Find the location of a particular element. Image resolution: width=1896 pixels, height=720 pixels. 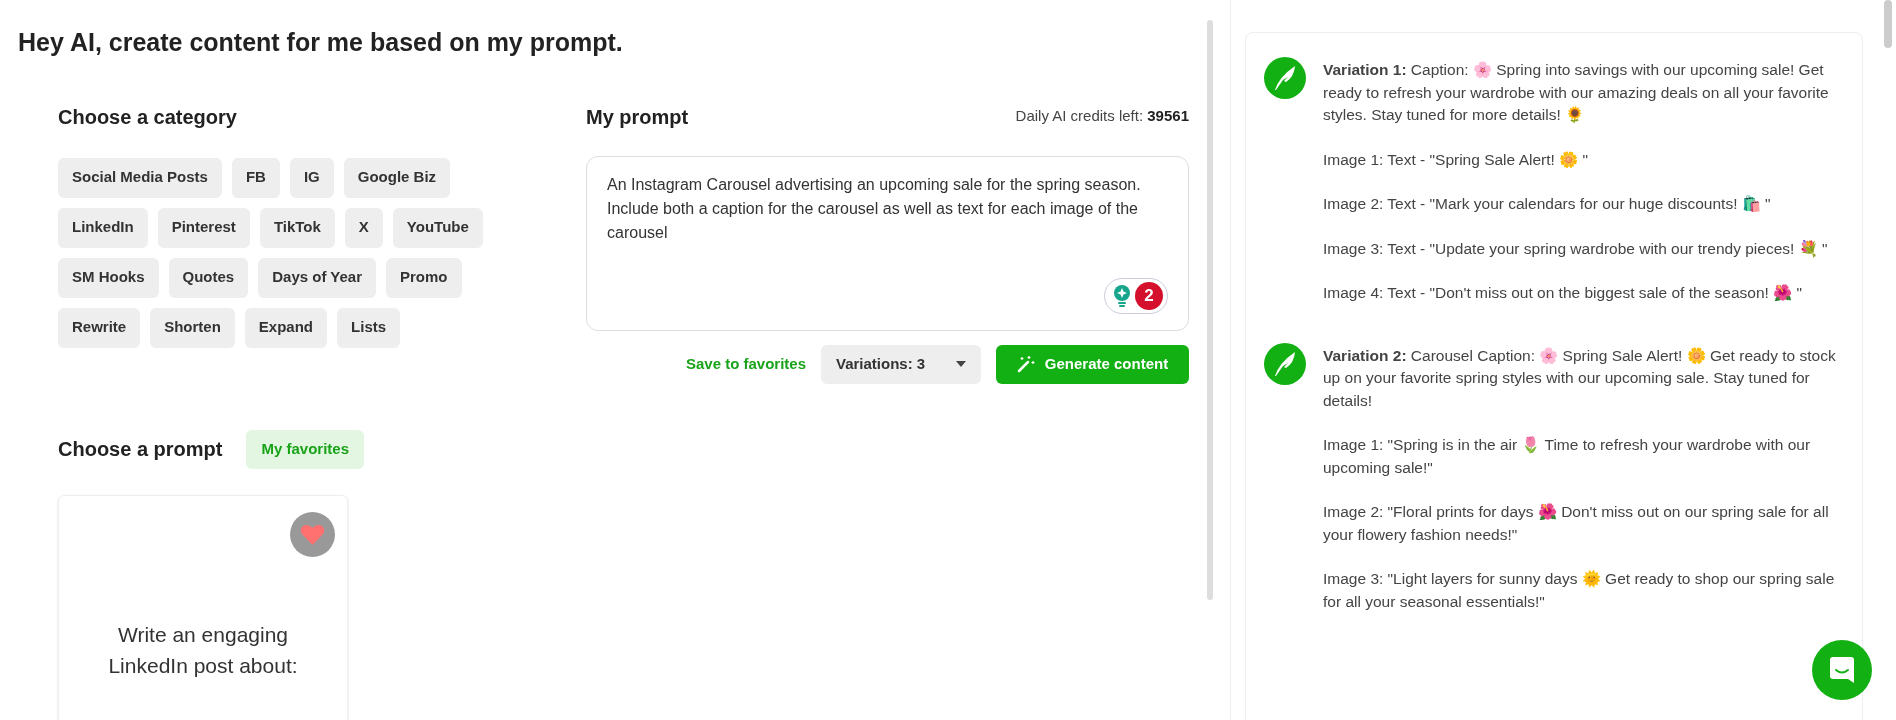

section-title: My prompt is located at coordinates (637, 117).